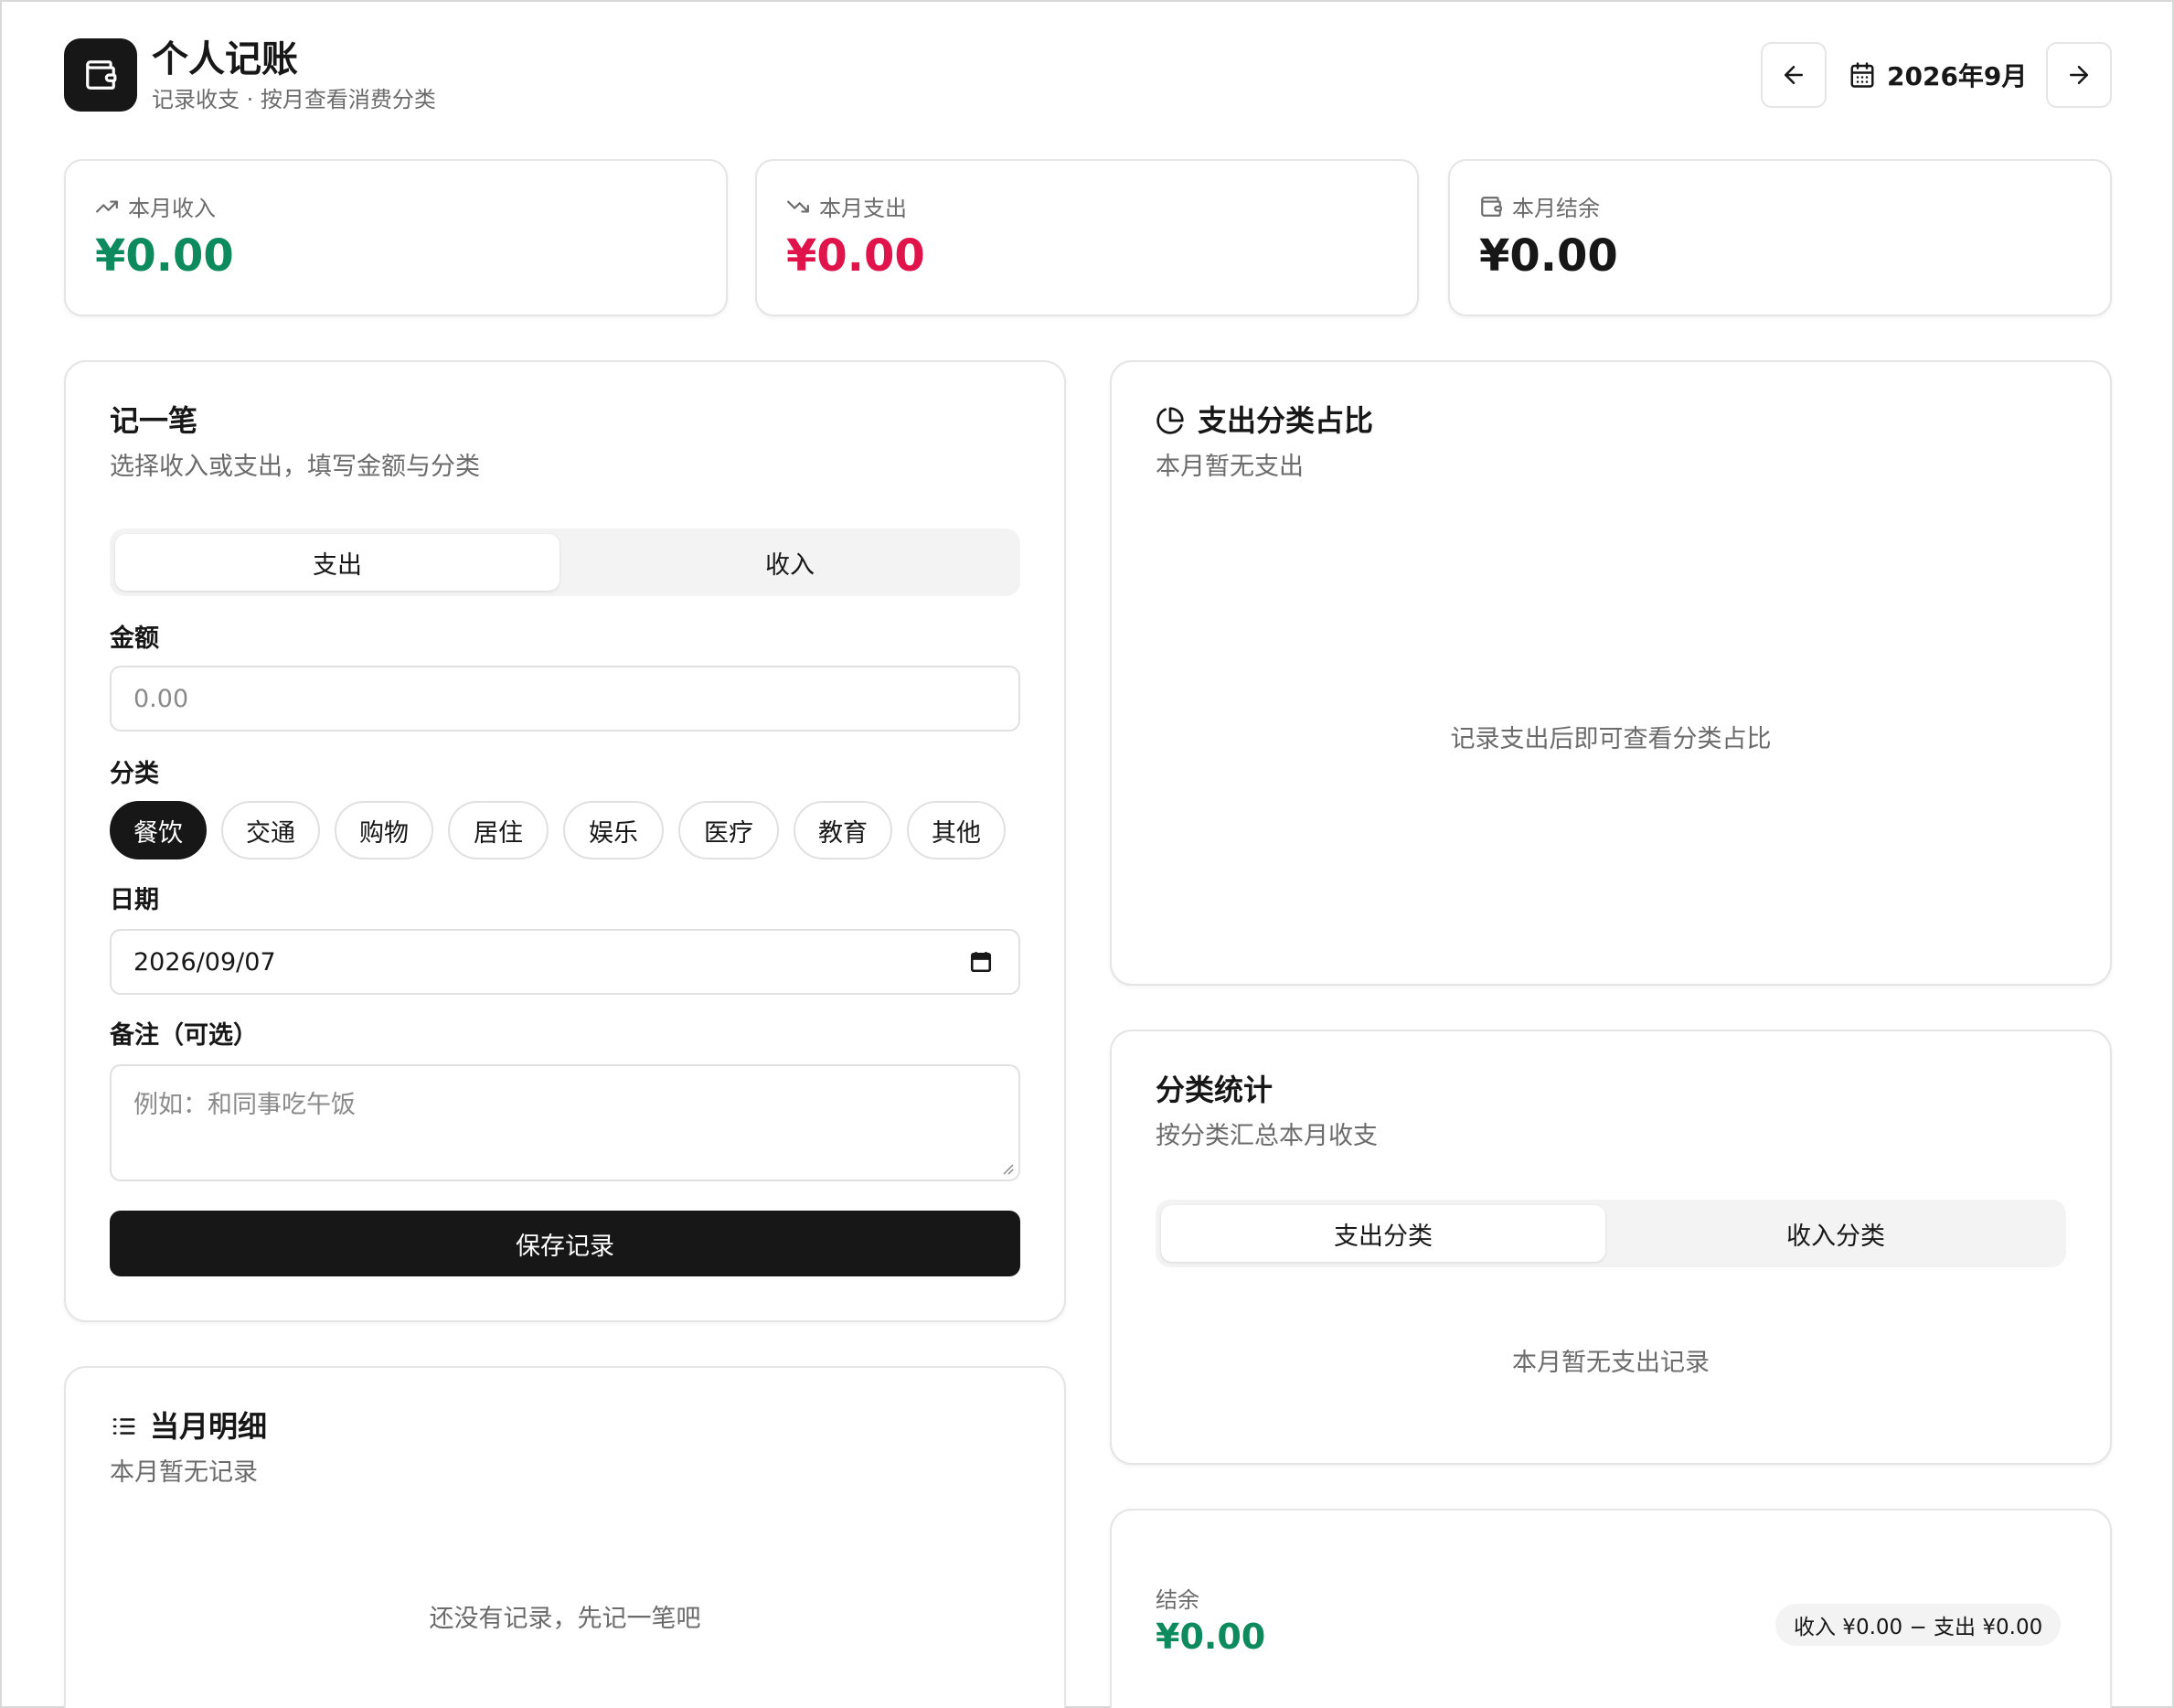 This screenshot has height=1708, width=2174. I want to click on income-stat-label: 本月收入, so click(155, 206).